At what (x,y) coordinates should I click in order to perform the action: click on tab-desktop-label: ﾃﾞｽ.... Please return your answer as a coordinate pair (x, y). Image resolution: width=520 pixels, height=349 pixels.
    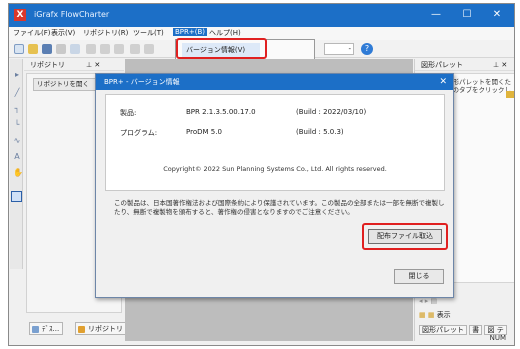
    Looking at the image, I should click on (51, 329).